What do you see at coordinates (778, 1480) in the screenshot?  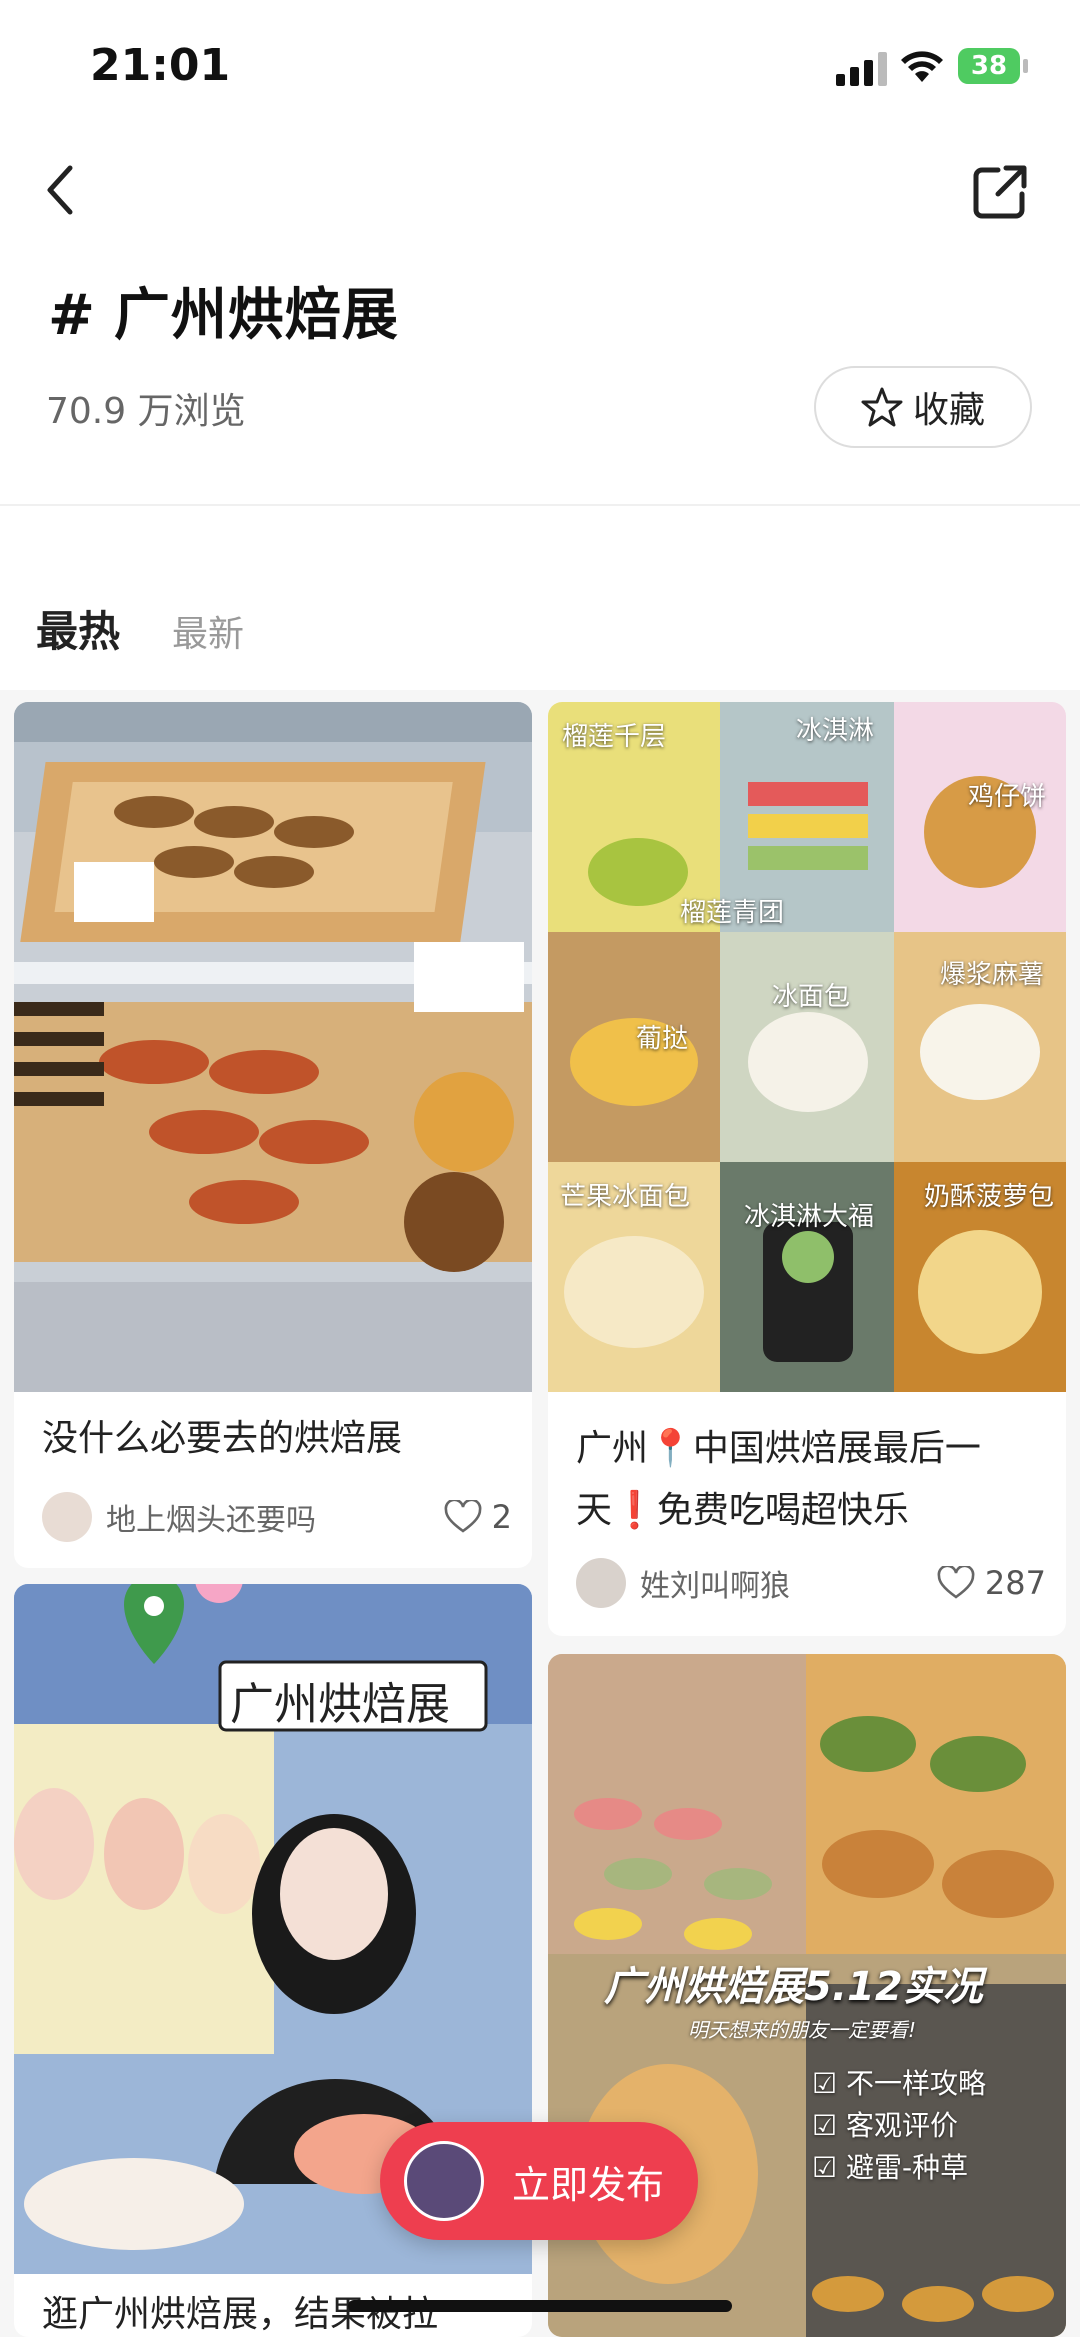 I see `card-title: 广州📍中国烘焙展最后一 天❗免费吃喝超快乐` at bounding box center [778, 1480].